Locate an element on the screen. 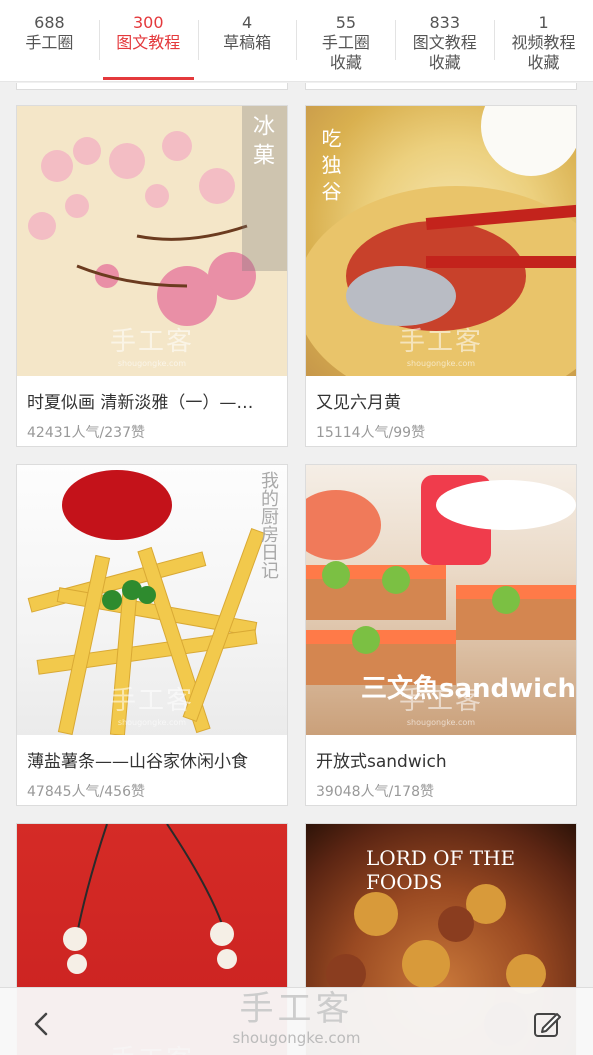  cover-overlay-text: 吃 独 谷 is located at coordinates (330, 164).